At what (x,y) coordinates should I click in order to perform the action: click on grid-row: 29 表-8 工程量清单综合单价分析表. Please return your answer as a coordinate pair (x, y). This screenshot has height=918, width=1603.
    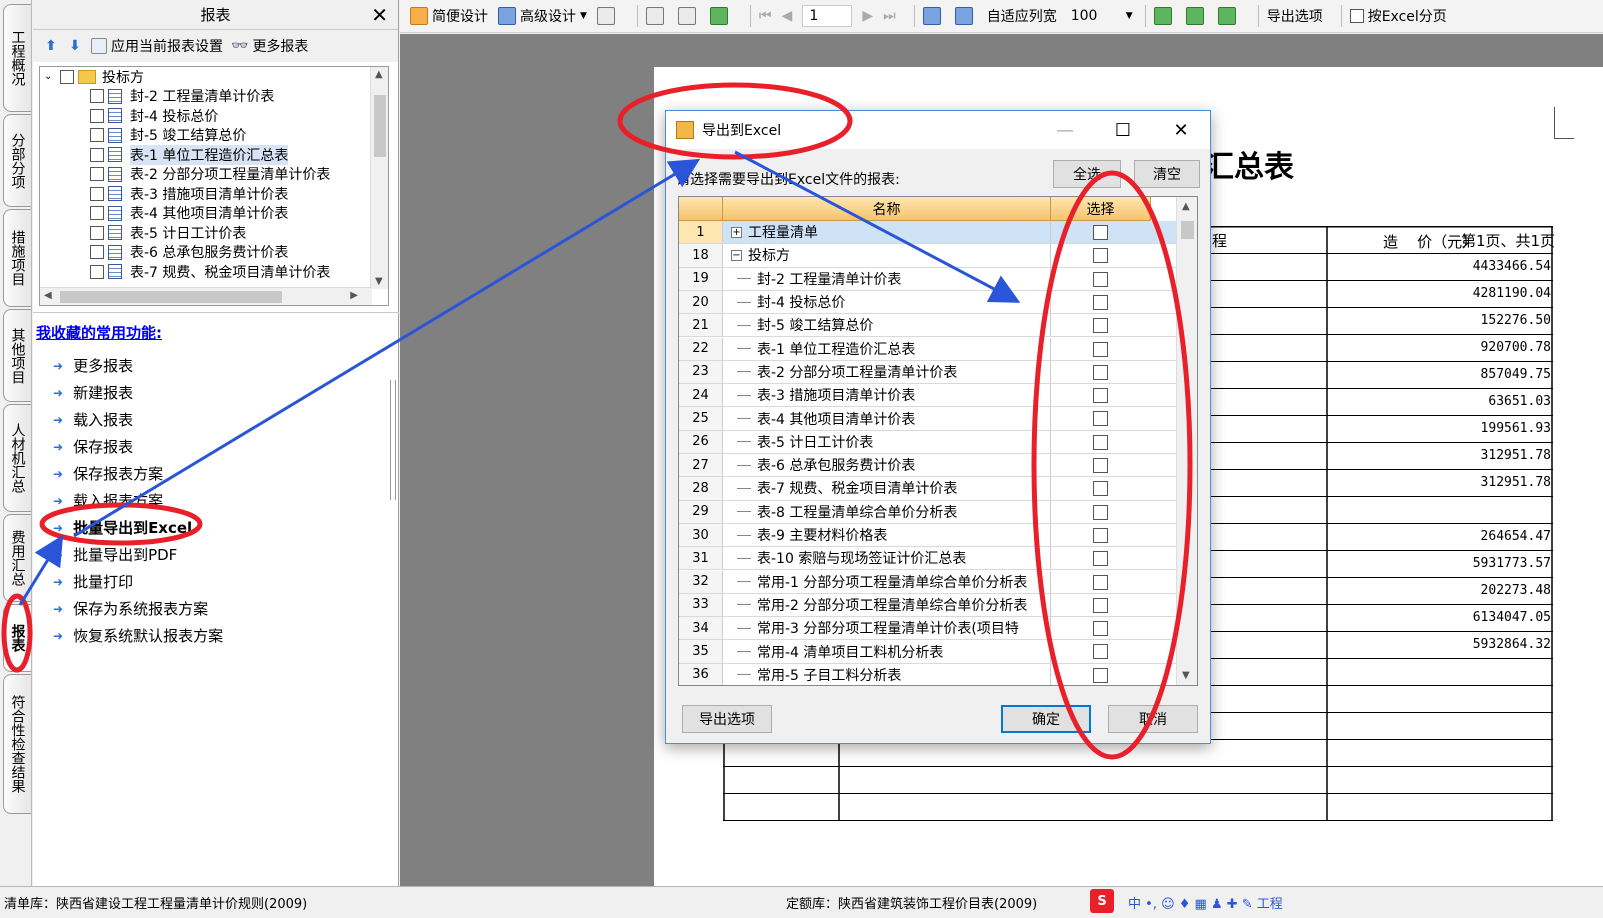
    Looking at the image, I should click on (928, 512).